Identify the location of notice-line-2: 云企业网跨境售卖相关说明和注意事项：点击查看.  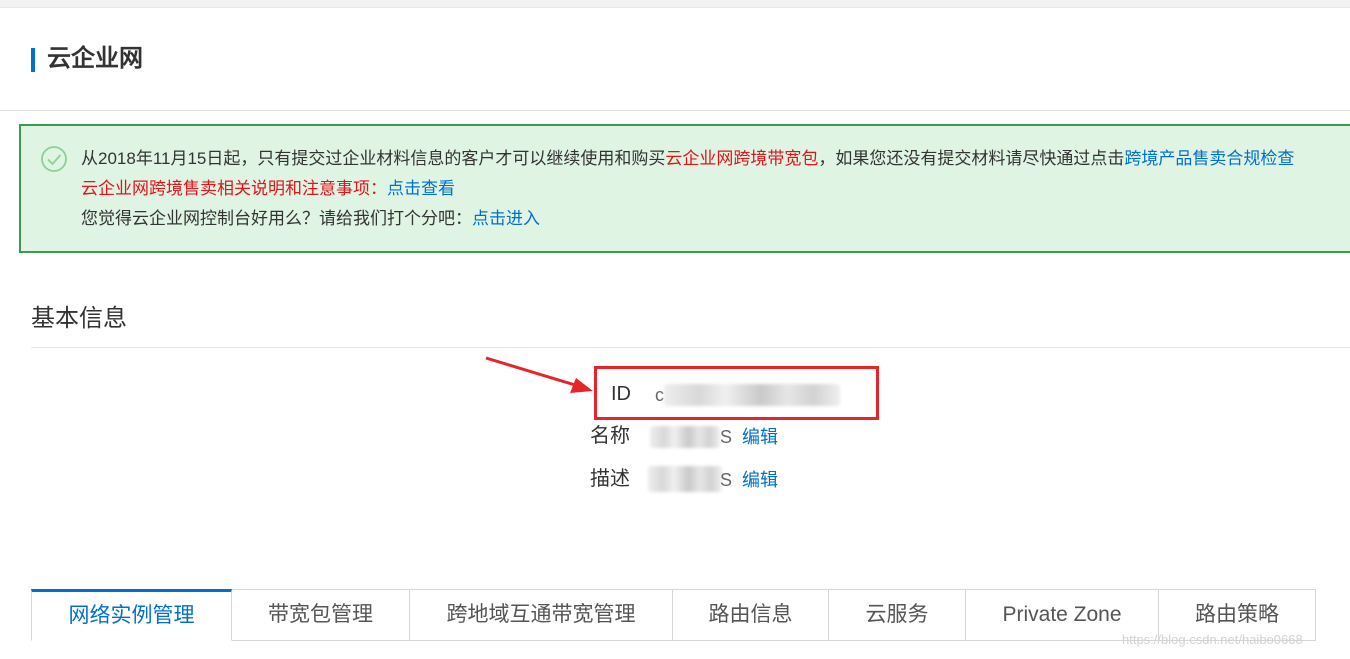
(268, 189).